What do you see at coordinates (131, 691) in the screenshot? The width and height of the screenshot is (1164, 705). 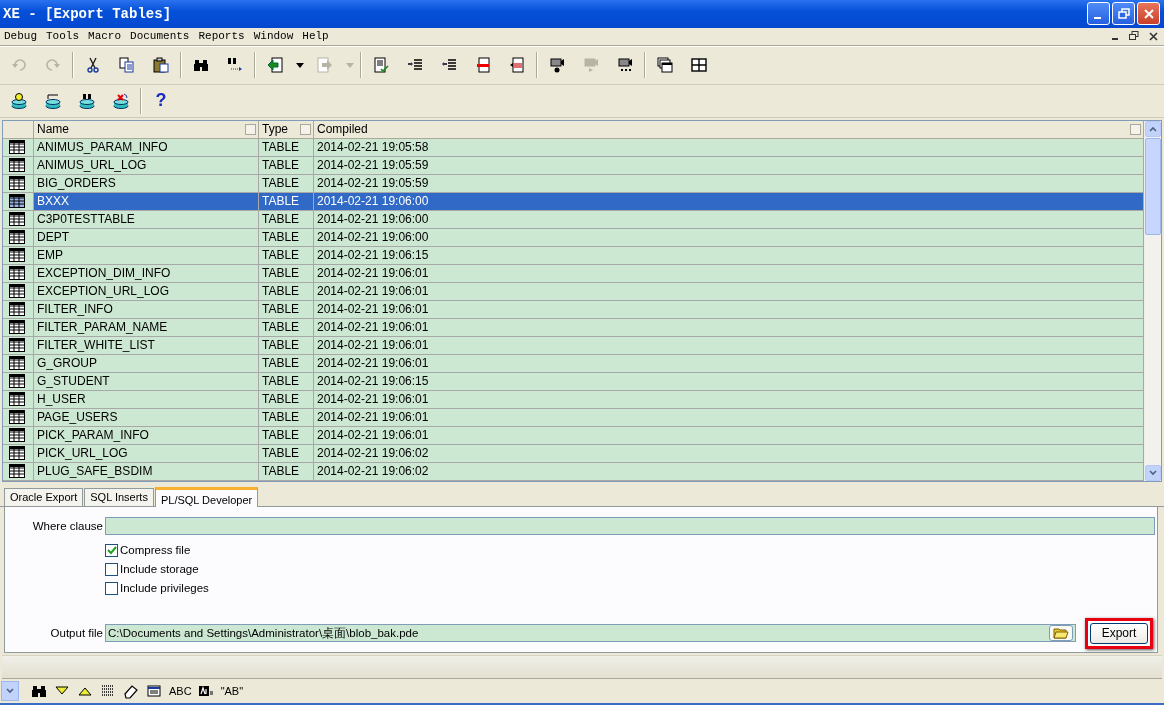 I see `eraser-icon` at bounding box center [131, 691].